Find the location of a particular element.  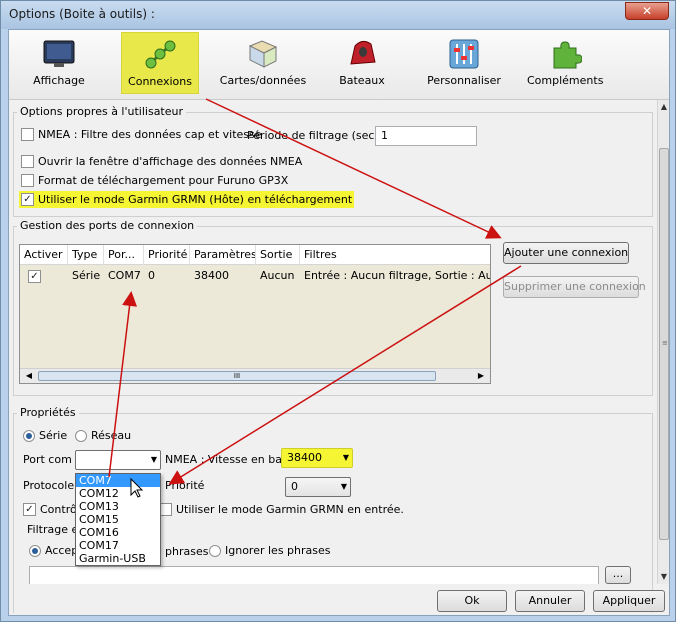

nmea-filter-checkbox: NMEA : Filtre des données cap et vitesse is located at coordinates (141, 134).